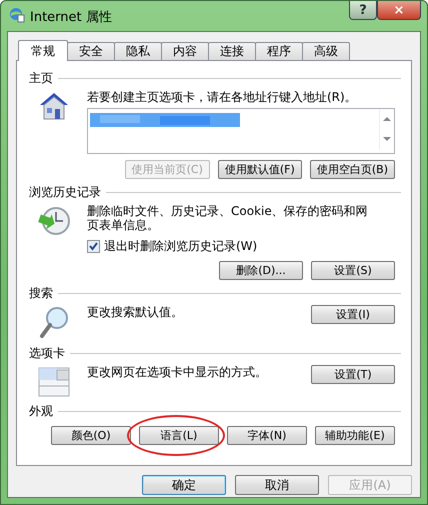  What do you see at coordinates (41, 78) in the screenshot?
I see `section-label: 主页` at bounding box center [41, 78].